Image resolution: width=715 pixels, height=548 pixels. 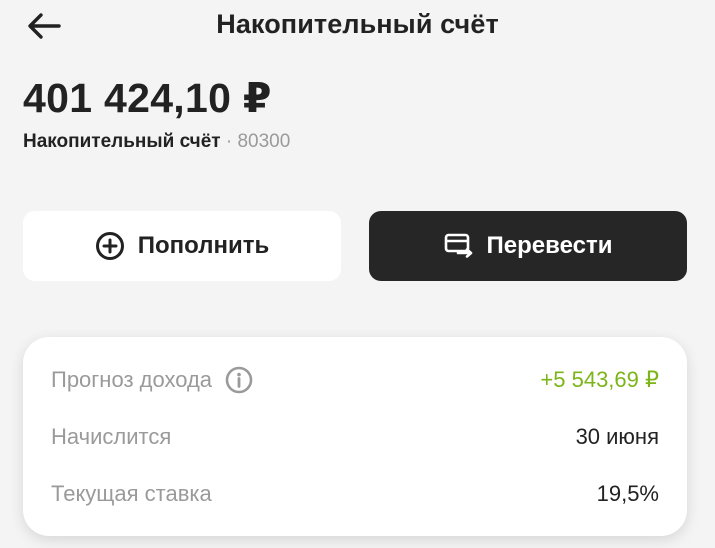 I want to click on plus-circle-icon, so click(x=110, y=246).